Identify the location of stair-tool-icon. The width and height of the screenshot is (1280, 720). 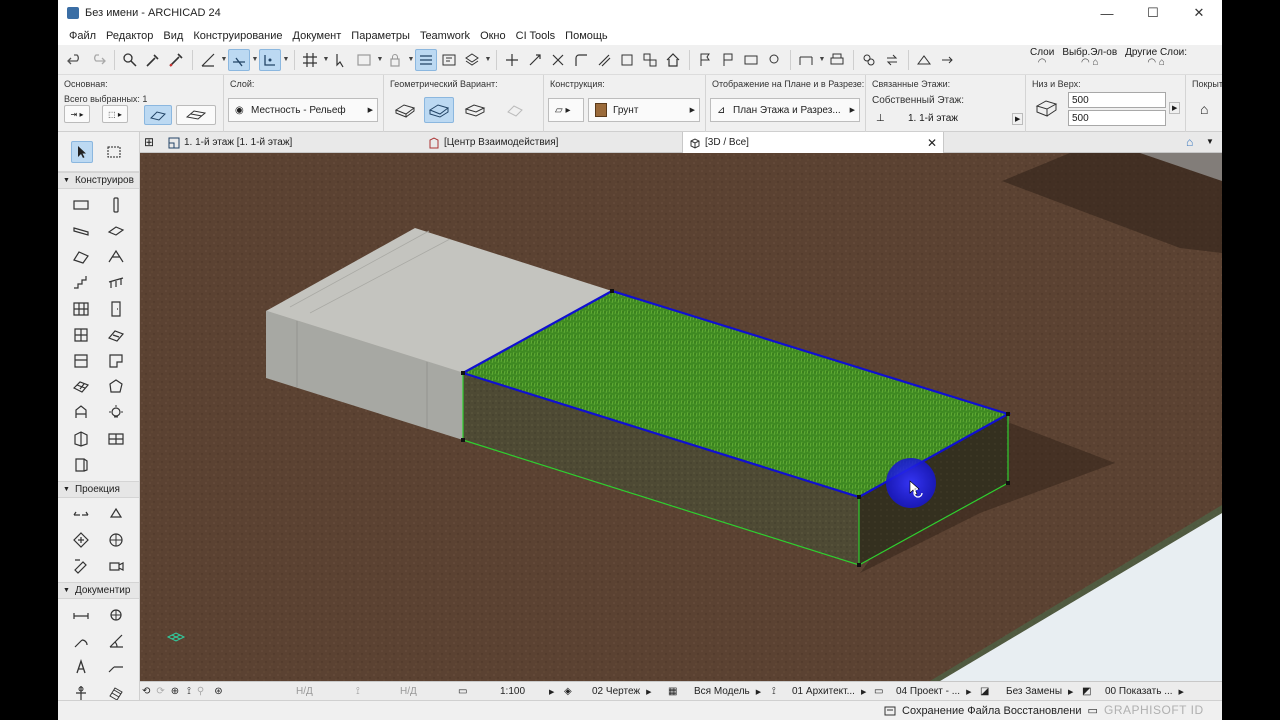
(81, 283).